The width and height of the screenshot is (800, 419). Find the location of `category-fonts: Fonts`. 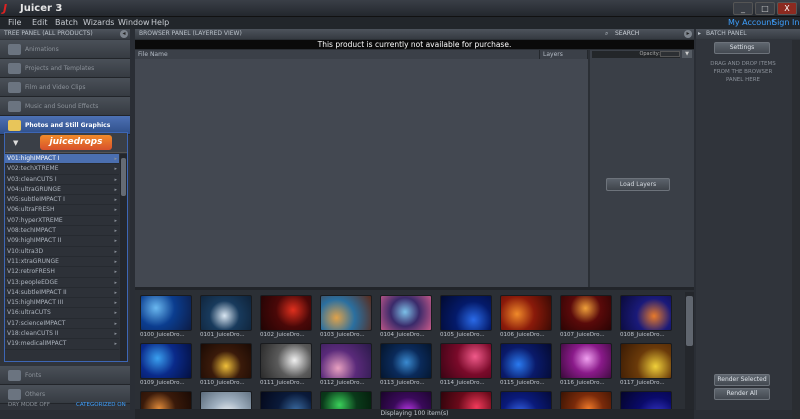

category-fonts: Fonts is located at coordinates (65, 375).